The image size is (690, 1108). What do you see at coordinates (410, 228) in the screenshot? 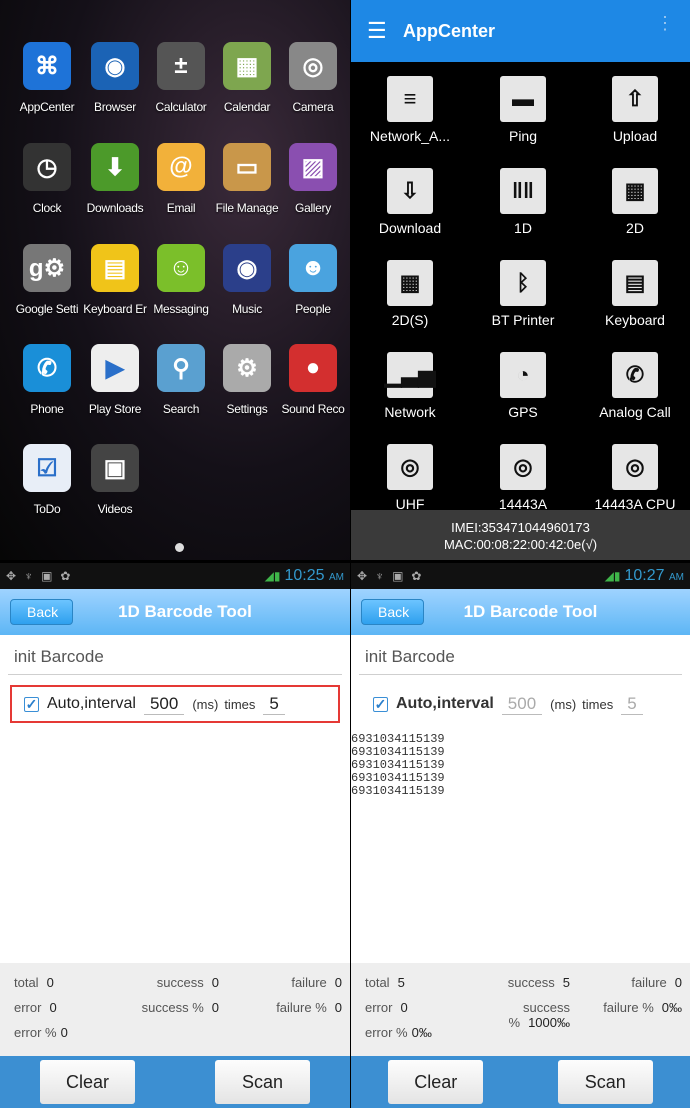
I see `appcenter-tile-label: Download` at bounding box center [410, 228].